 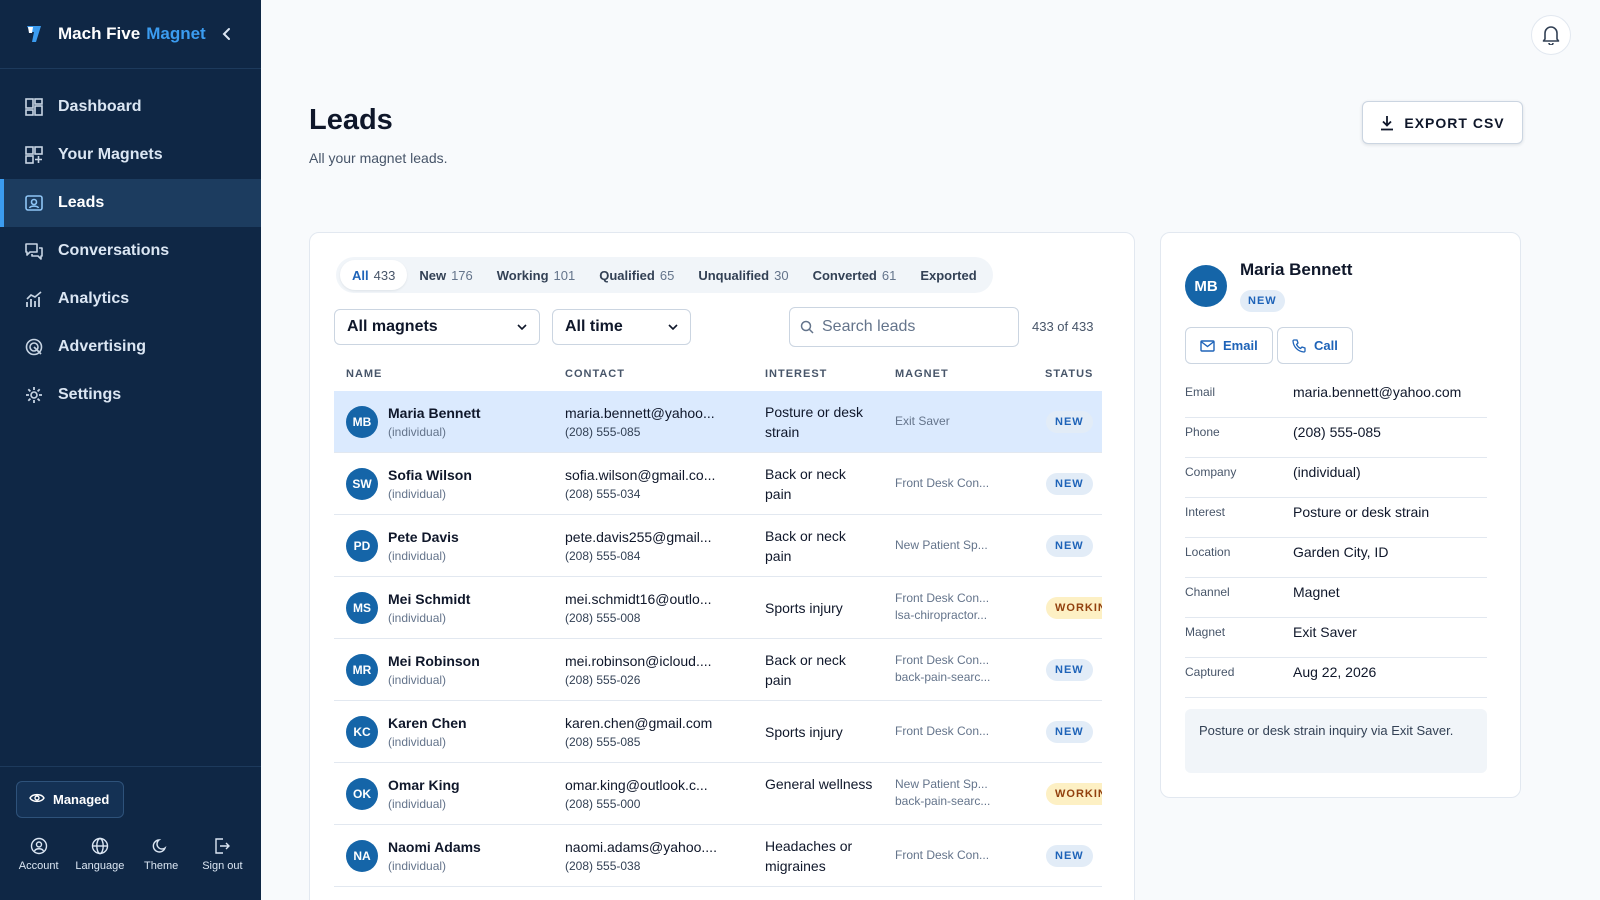 What do you see at coordinates (1069, 374) in the screenshot?
I see `column-header-status: STATUS` at bounding box center [1069, 374].